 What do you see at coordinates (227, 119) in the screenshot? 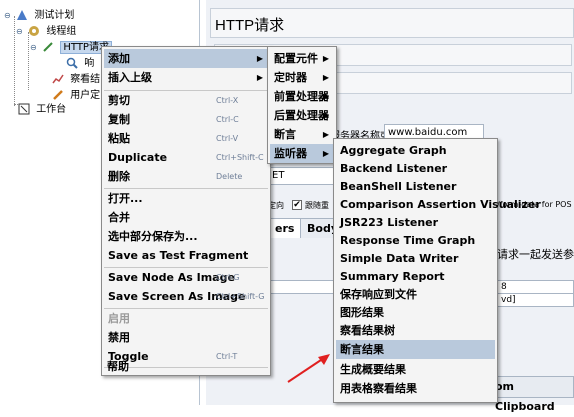
I see `menu-shortcut: Ctrl-C` at bounding box center [227, 119].